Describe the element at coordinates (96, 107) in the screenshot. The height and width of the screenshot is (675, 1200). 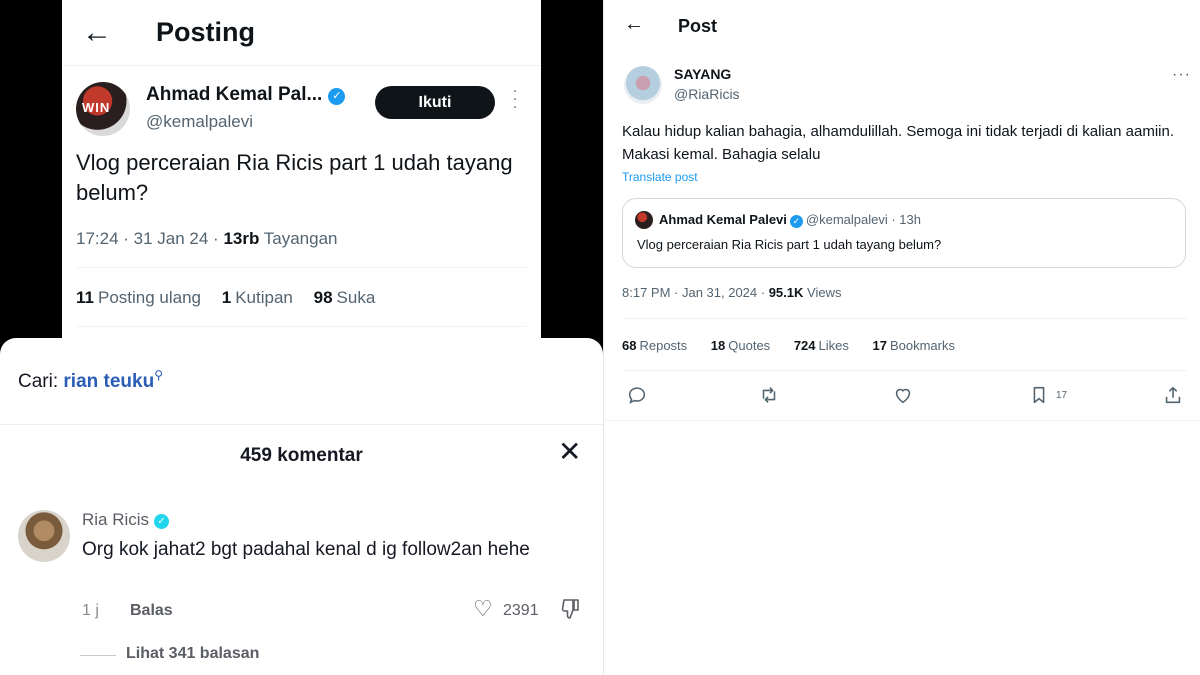
I see `avatar-text: WIN` at that location.